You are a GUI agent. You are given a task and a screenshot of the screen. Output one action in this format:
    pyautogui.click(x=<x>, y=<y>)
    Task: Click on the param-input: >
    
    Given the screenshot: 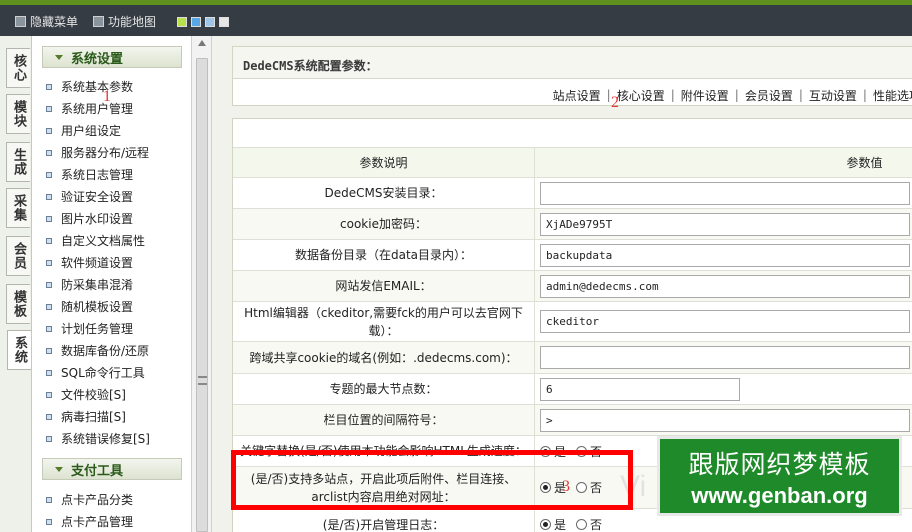 What is the action you would take?
    pyautogui.click(x=725, y=420)
    